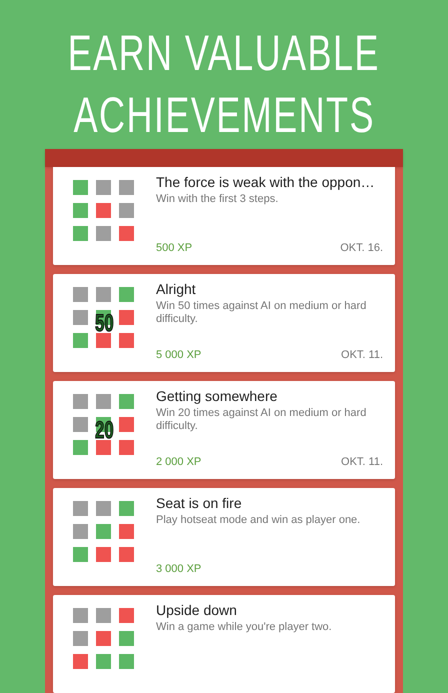  I want to click on achievement-card: The force is weak with the oppon… Win with the first 3 steps. 500 XP OKT. 16., so click(224, 216).